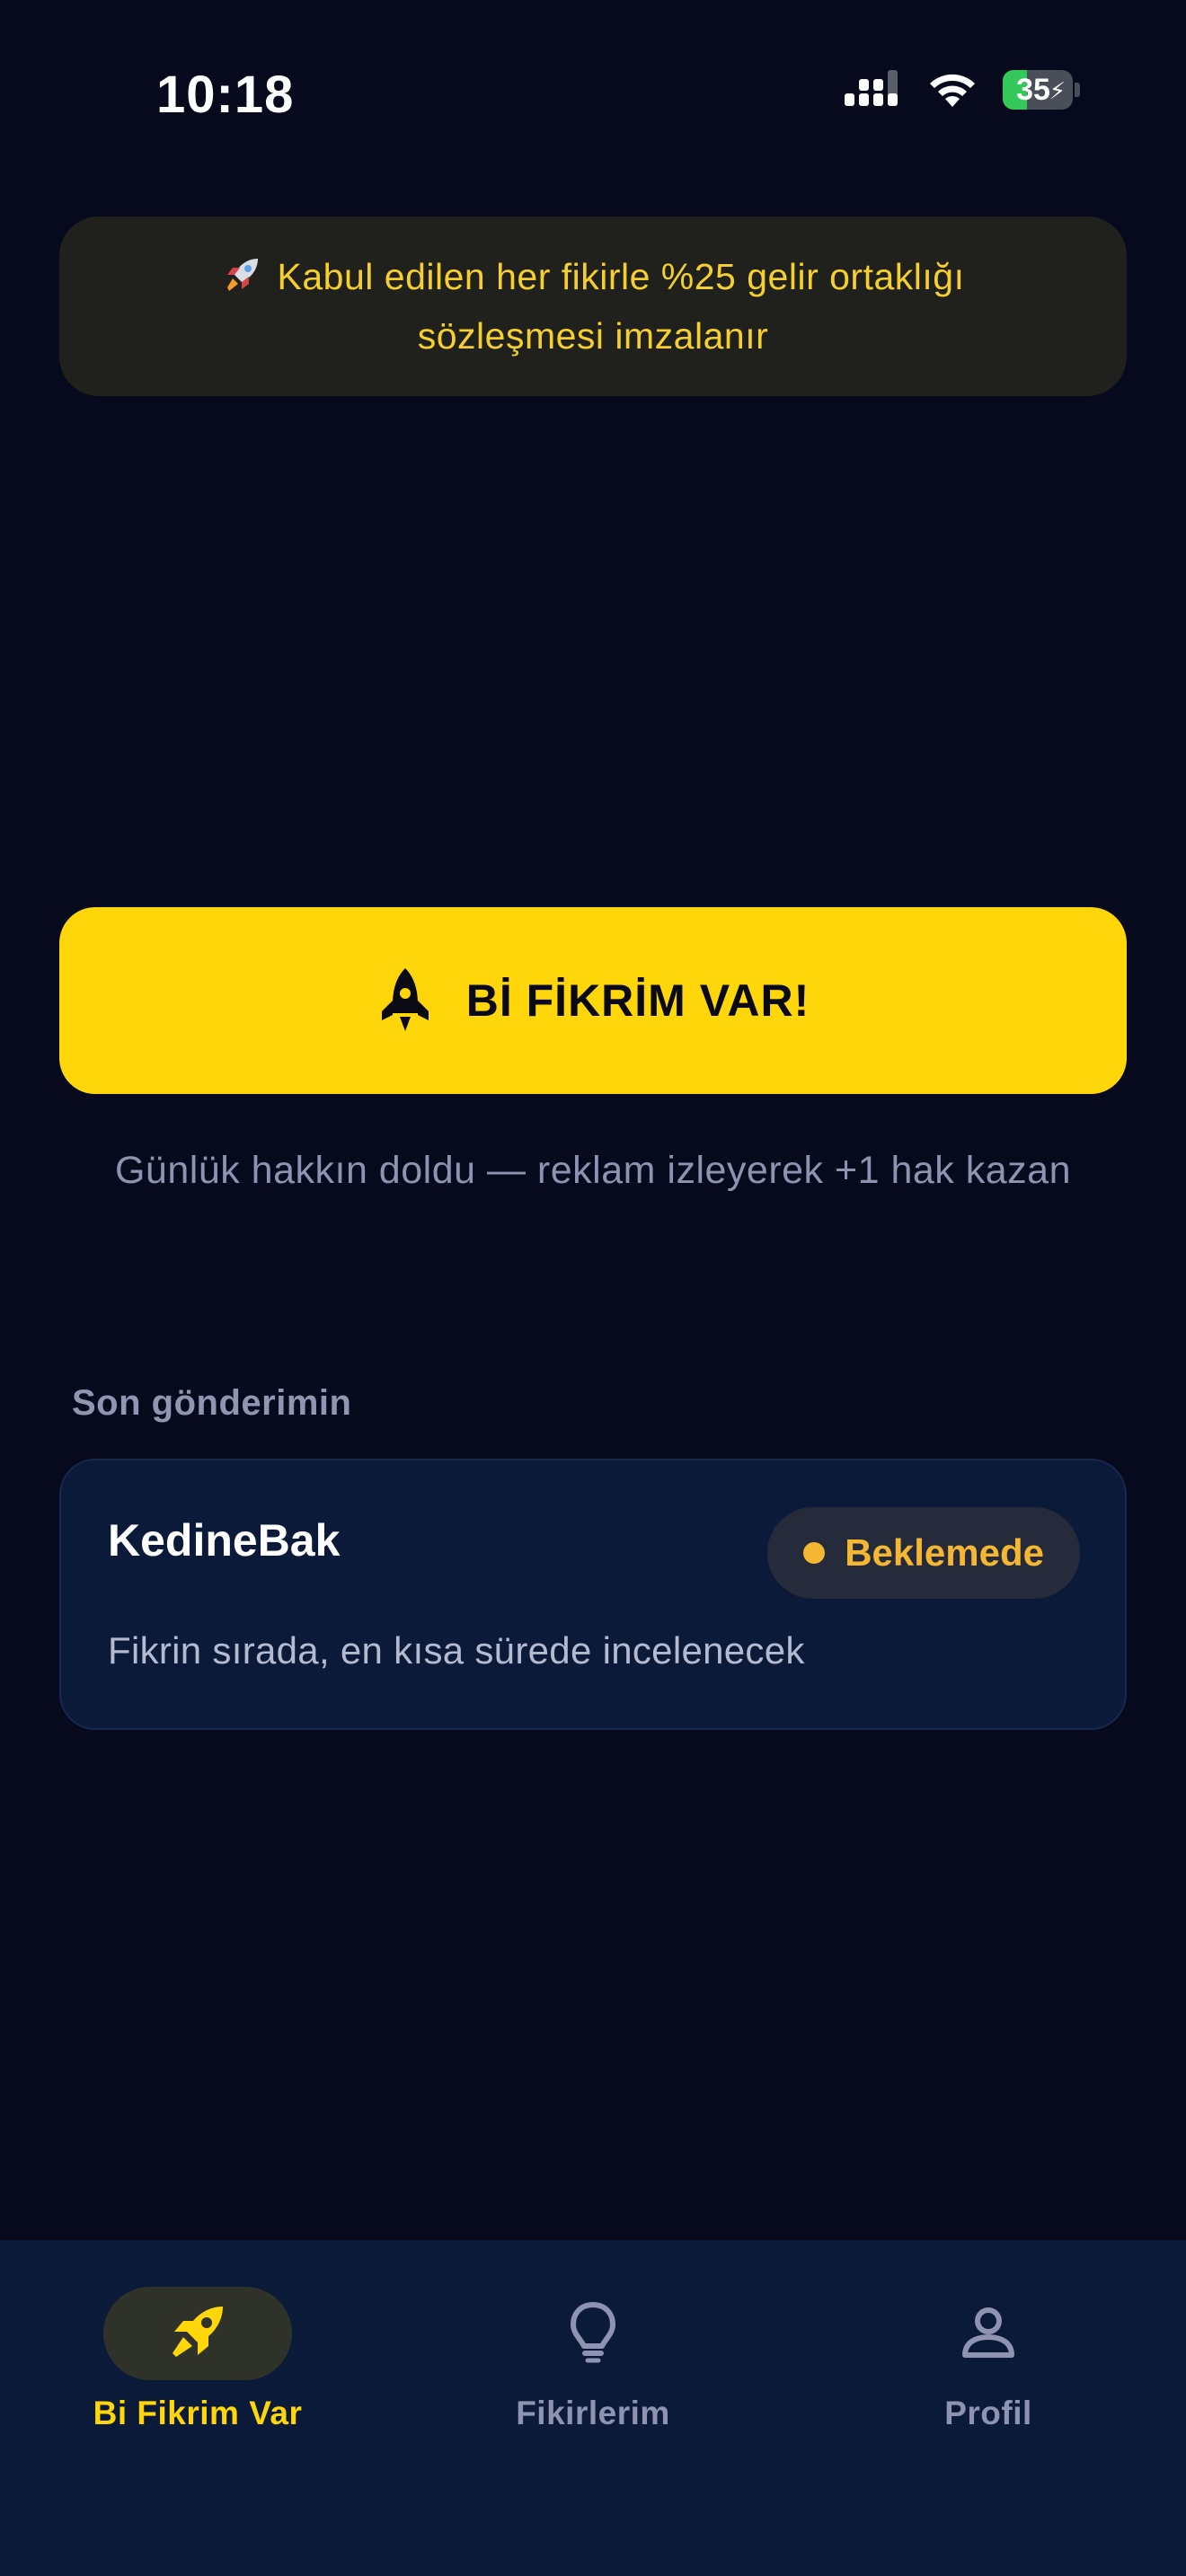  I want to click on cta-label: Bİ FİKRİM VAR!, so click(637, 1000).